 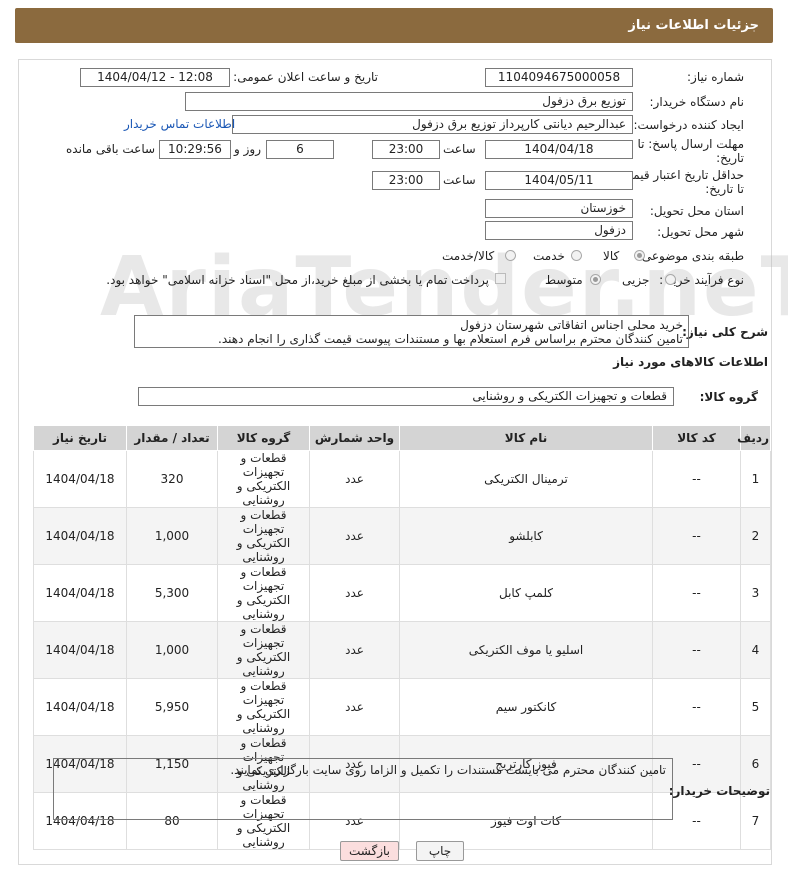 I want to click on remaining-time-field: 10:29:56, so click(x=195, y=149).